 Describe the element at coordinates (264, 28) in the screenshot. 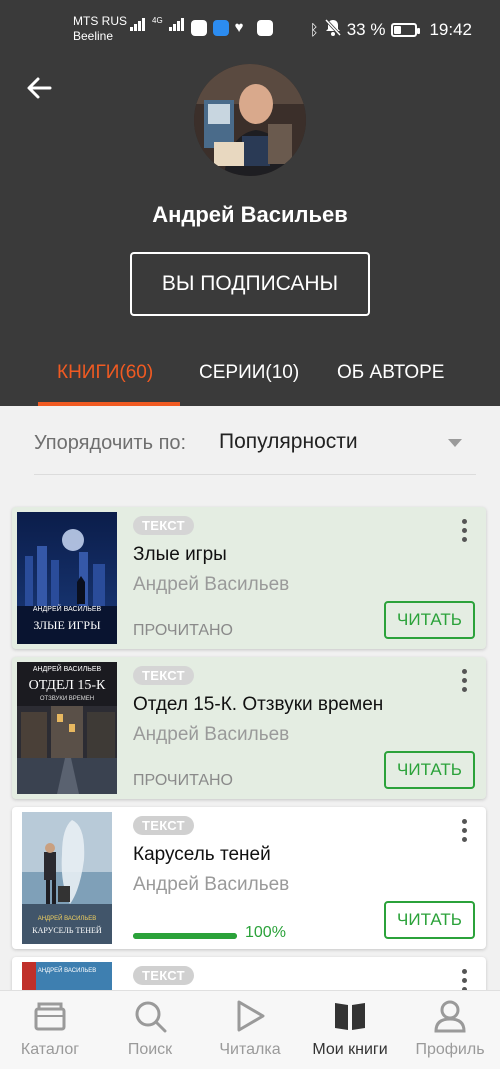

I see `mail-app-icon` at that location.